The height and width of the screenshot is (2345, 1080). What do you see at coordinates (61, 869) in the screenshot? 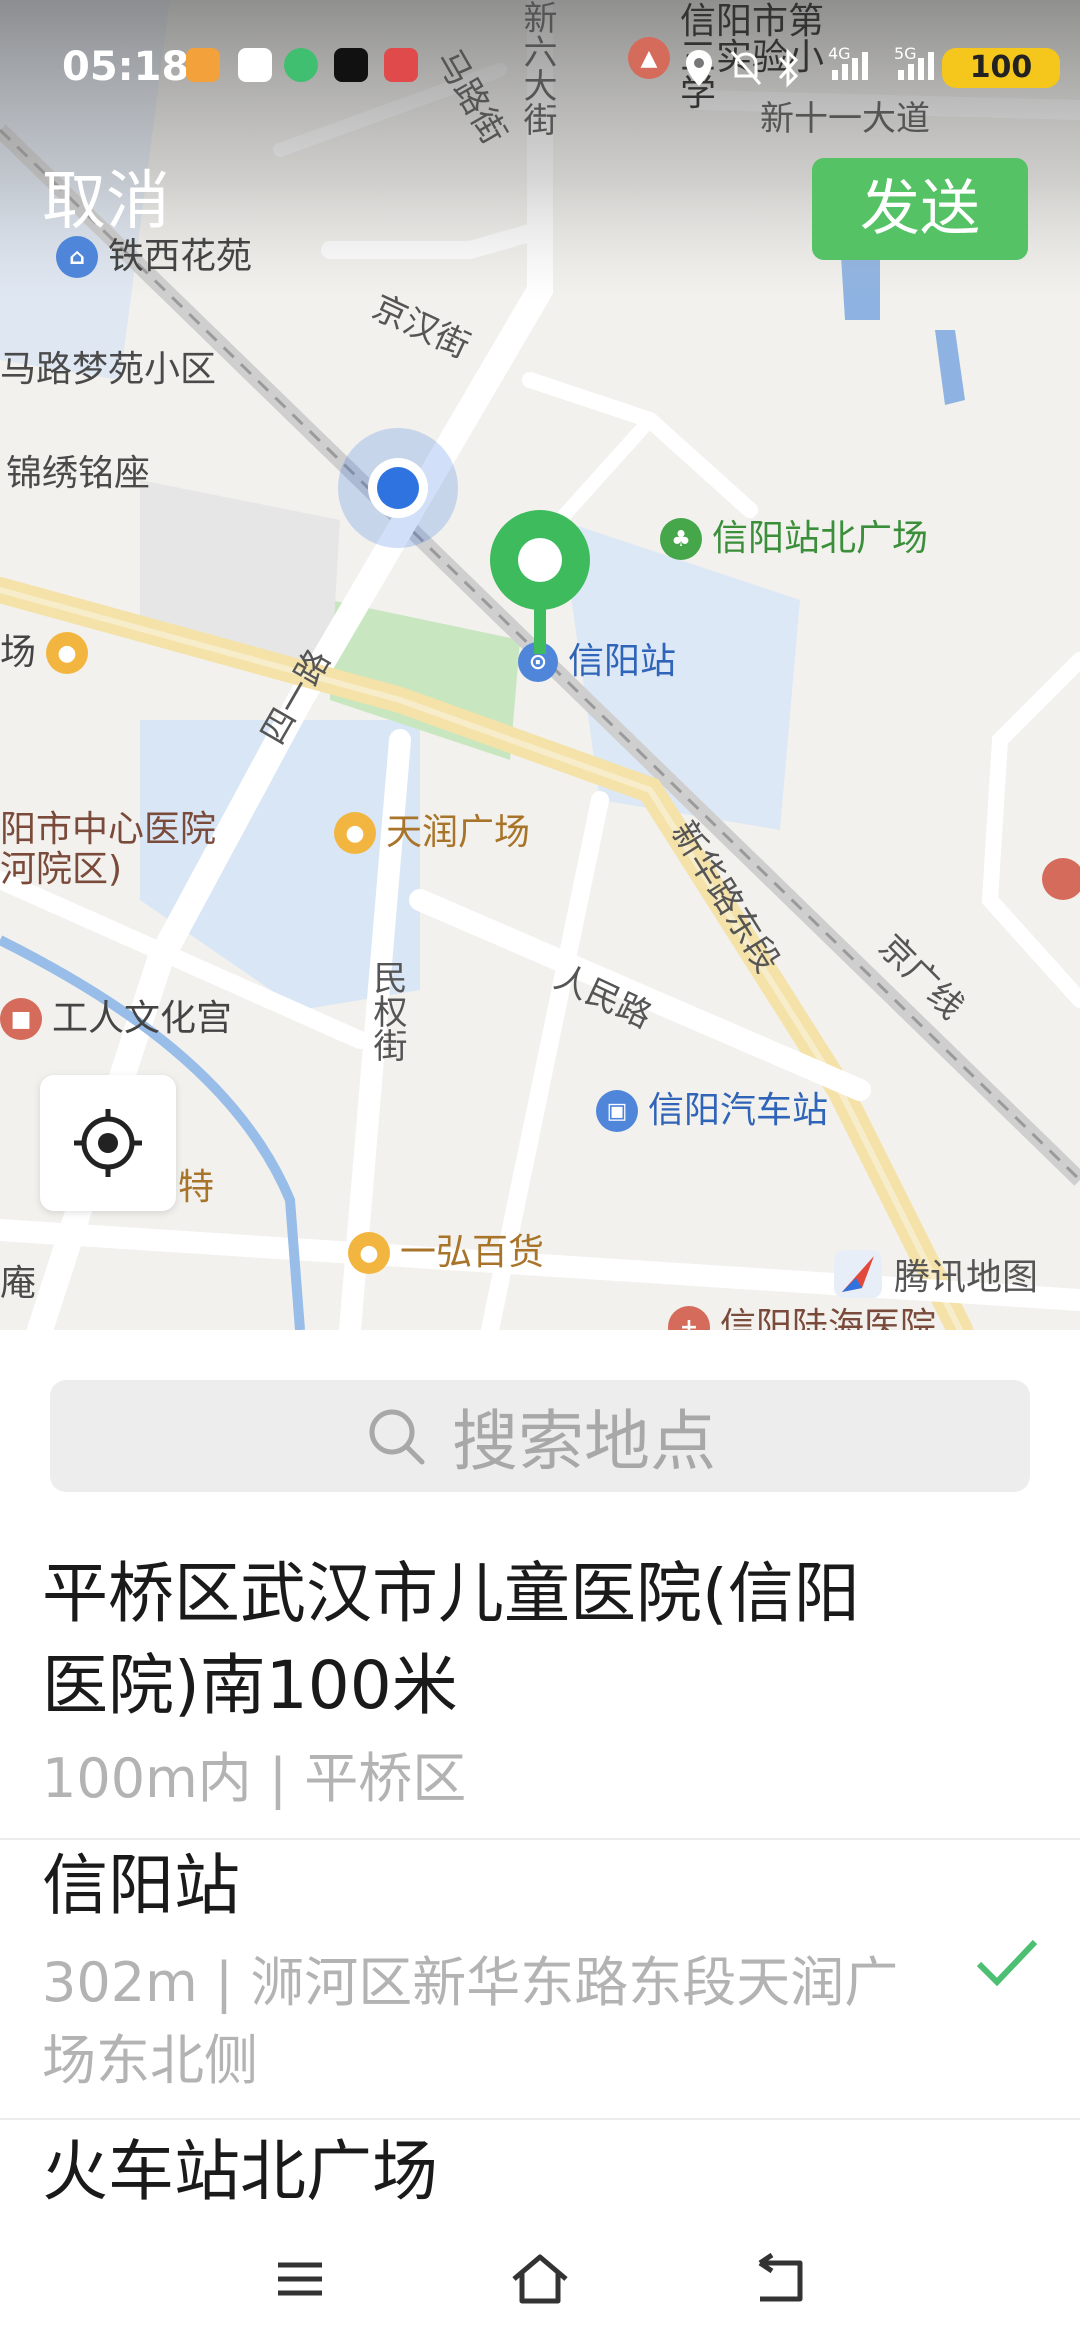
I see `label-hospital-2: 河院区)` at bounding box center [61, 869].